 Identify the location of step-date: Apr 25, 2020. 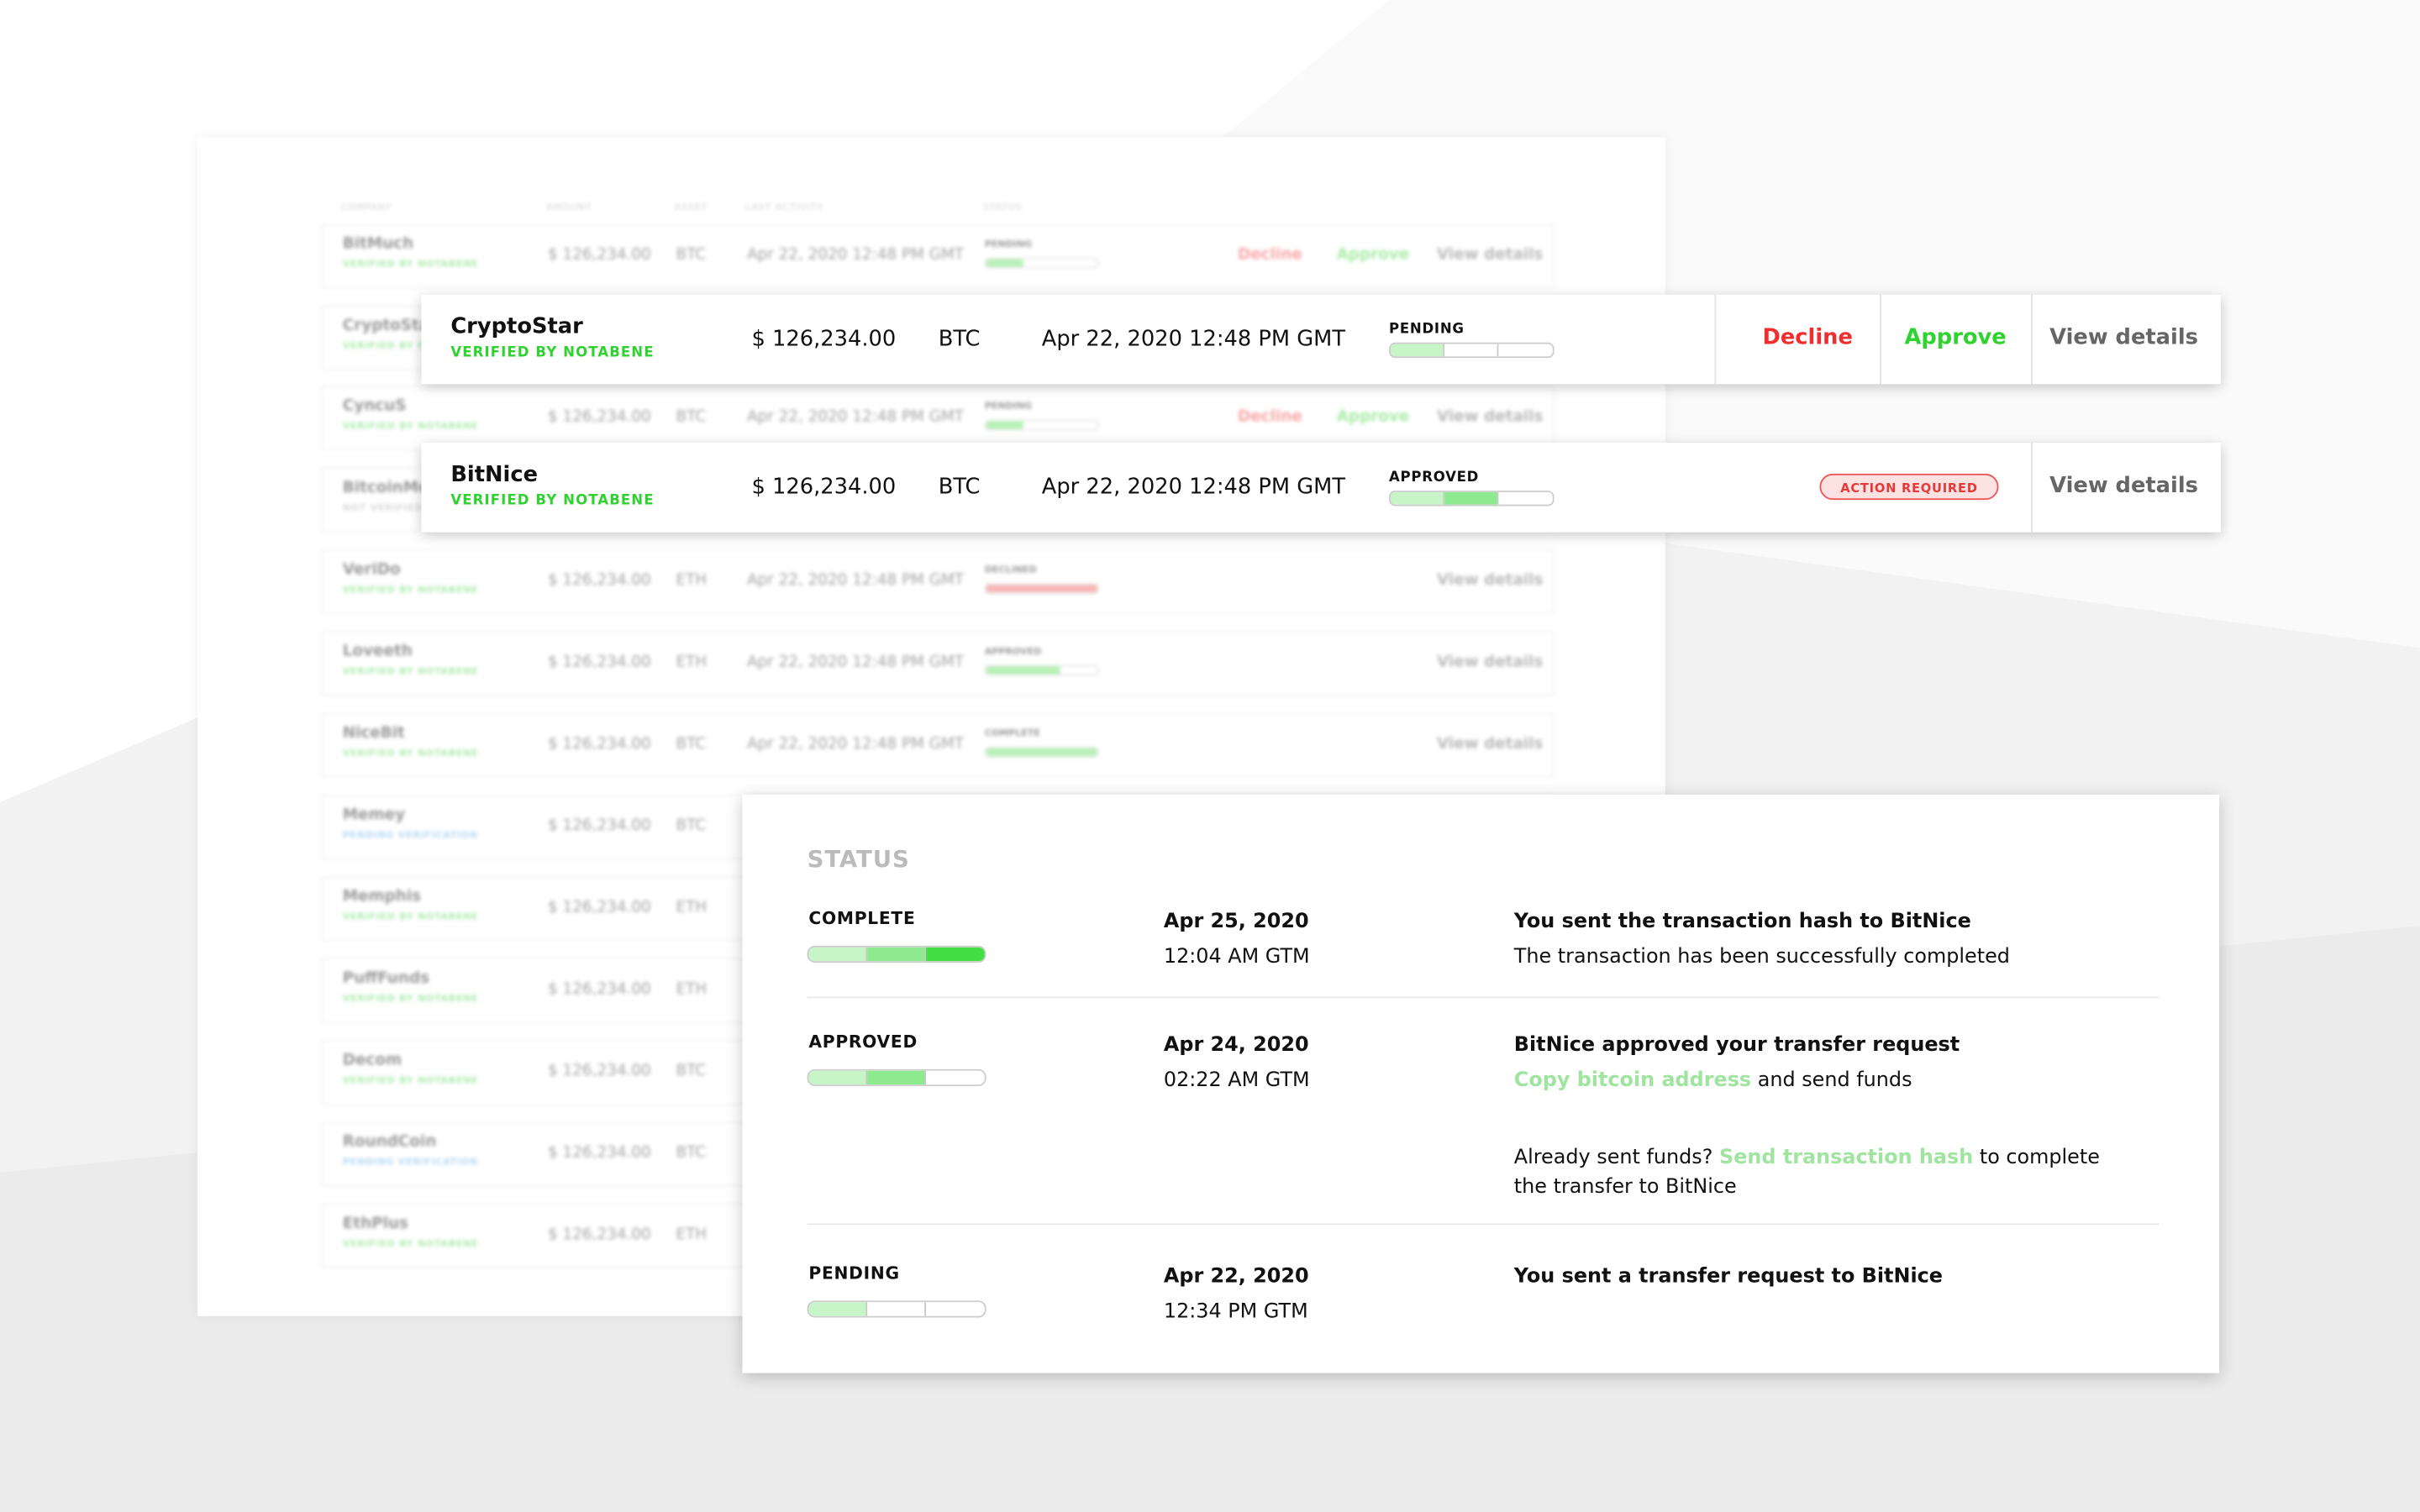
(1236, 922).